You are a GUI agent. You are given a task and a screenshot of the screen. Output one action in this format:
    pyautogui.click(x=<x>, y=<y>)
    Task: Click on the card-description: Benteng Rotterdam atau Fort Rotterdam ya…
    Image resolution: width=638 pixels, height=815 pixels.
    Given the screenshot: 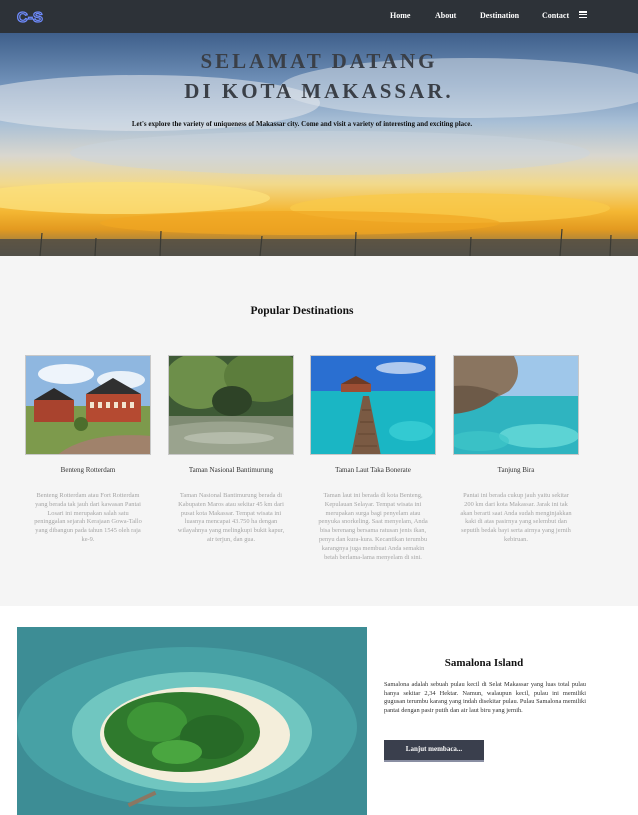 What is the action you would take?
    pyautogui.click(x=88, y=517)
    